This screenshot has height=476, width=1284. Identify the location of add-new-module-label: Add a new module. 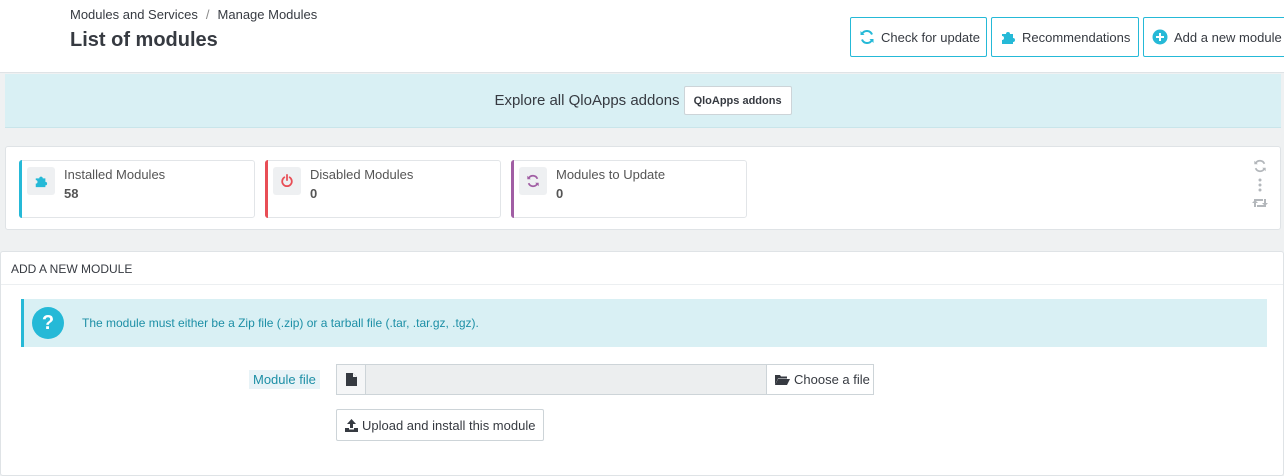
(1228, 37).